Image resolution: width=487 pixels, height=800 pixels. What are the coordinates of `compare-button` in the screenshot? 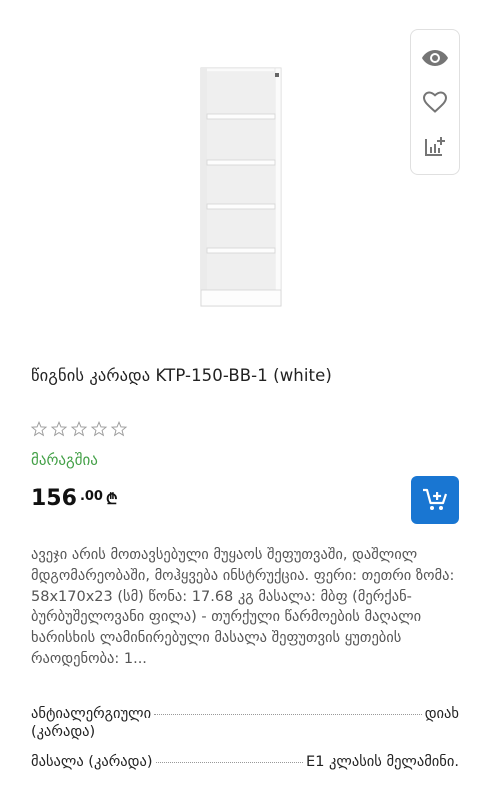 It's located at (435, 146).